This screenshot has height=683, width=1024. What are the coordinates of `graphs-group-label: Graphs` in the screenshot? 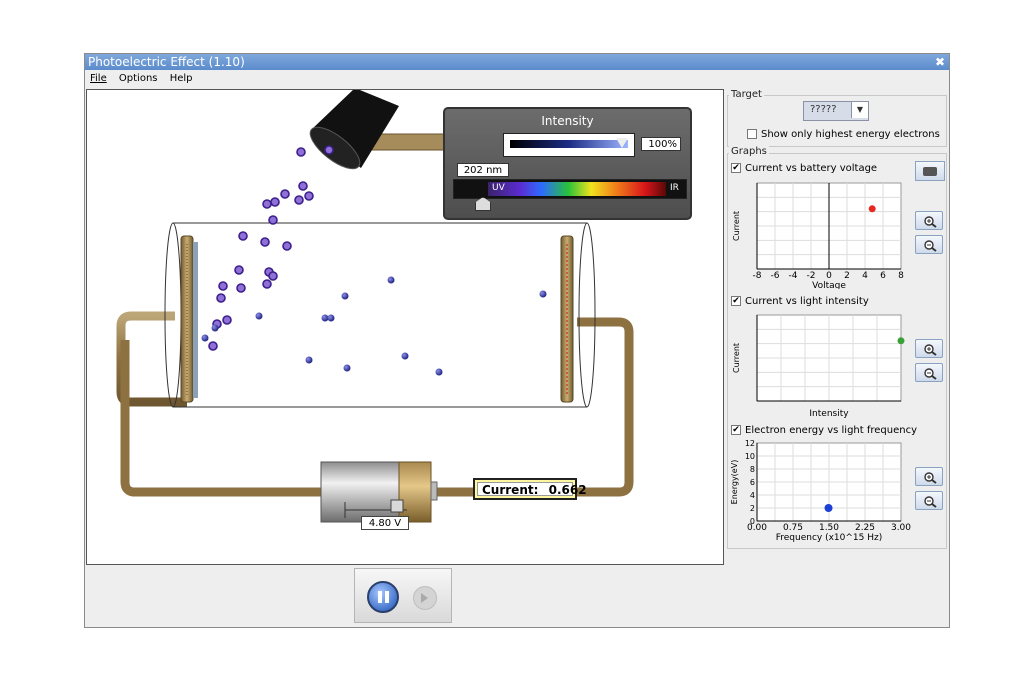 It's located at (749, 151).